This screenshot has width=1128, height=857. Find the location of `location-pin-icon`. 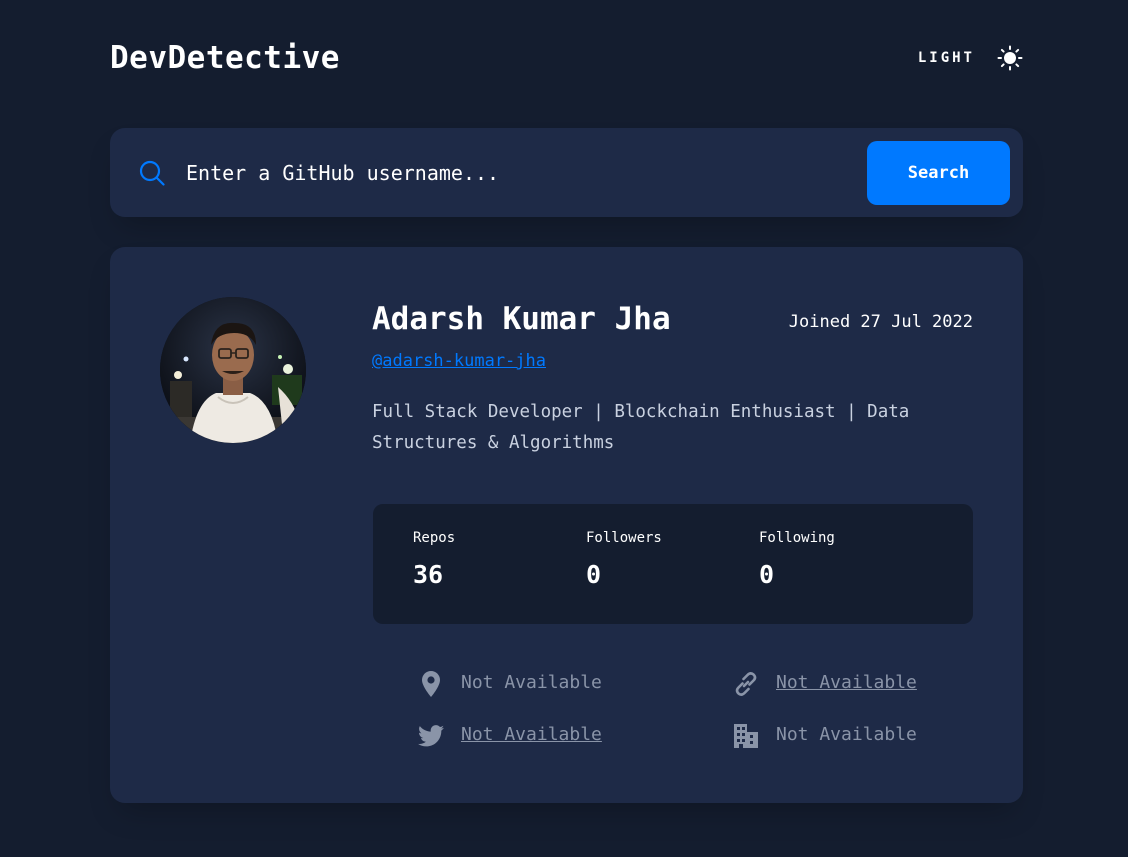

location-pin-icon is located at coordinates (431, 684).